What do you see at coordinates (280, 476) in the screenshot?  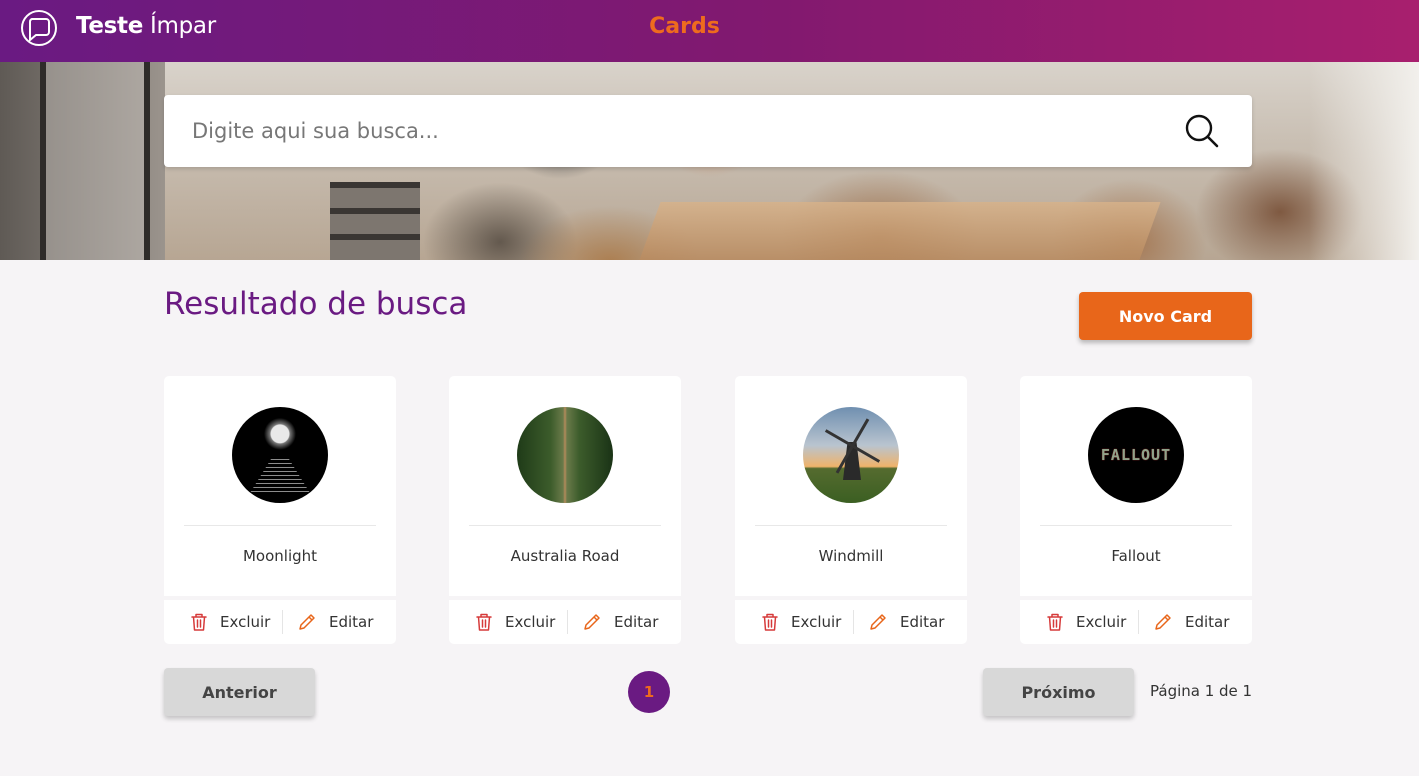 I see `moon-reflection-waves` at bounding box center [280, 476].